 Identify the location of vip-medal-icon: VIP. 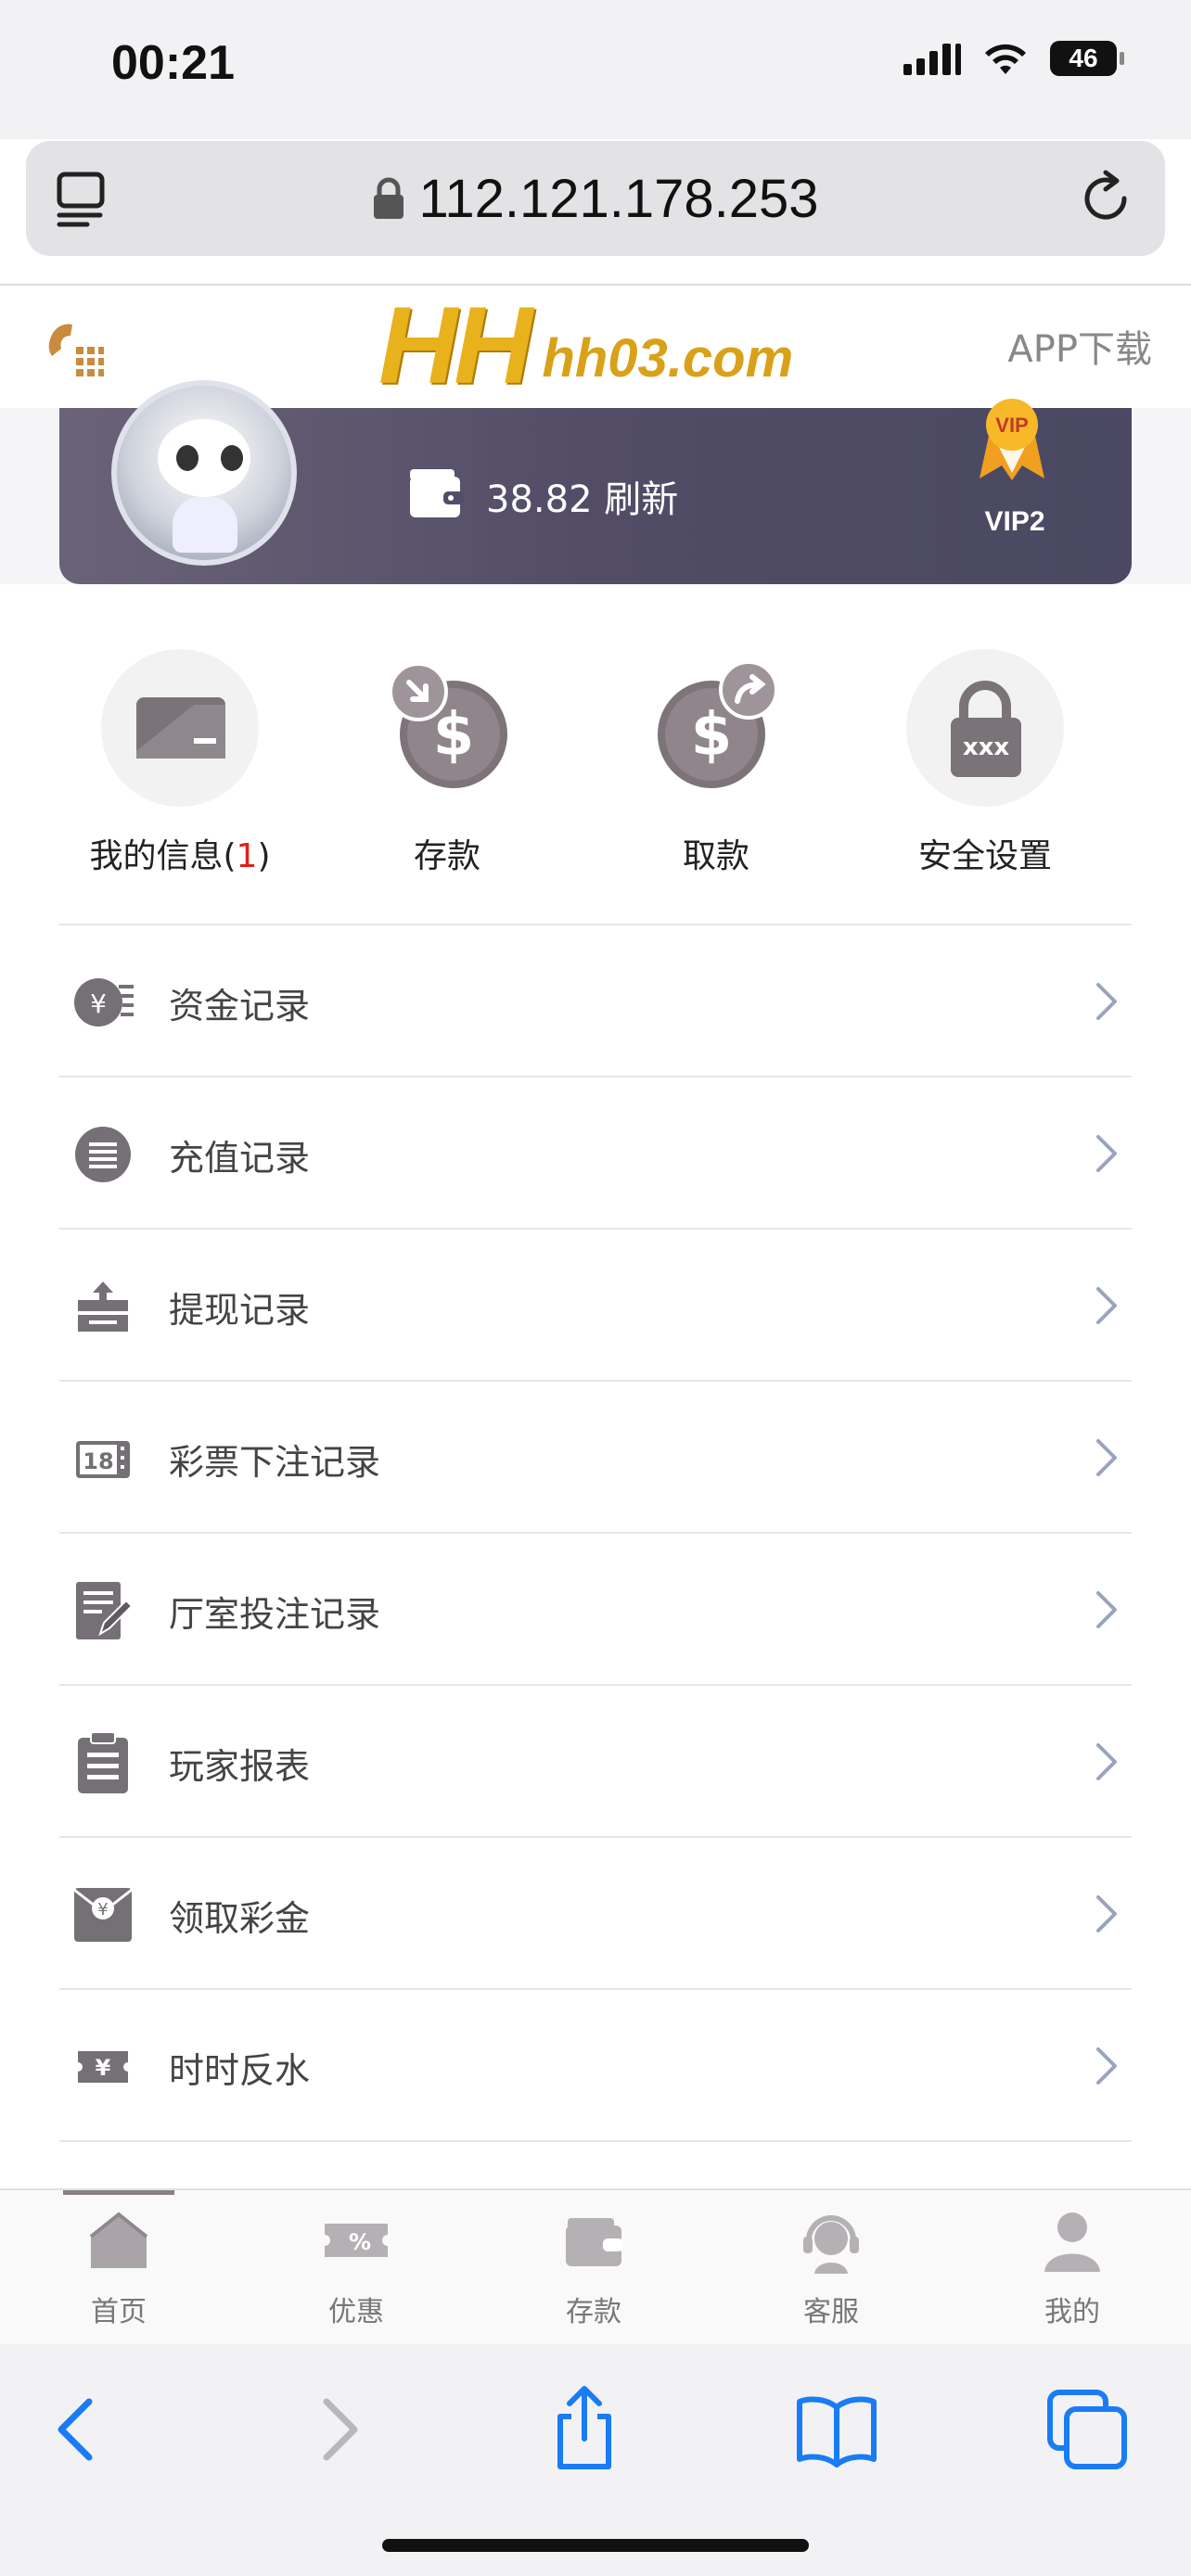
(1012, 440).